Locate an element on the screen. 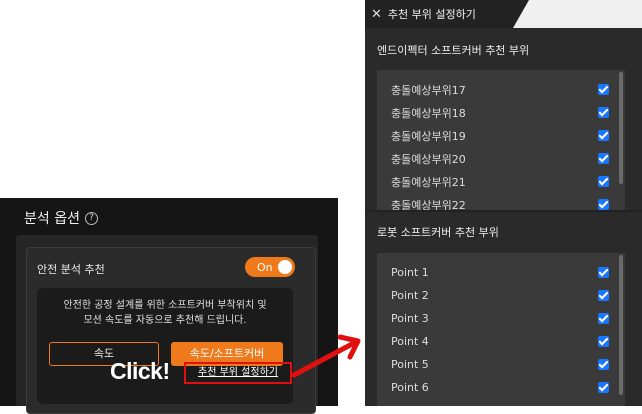  safety-analysis-toggle: On is located at coordinates (270, 267).